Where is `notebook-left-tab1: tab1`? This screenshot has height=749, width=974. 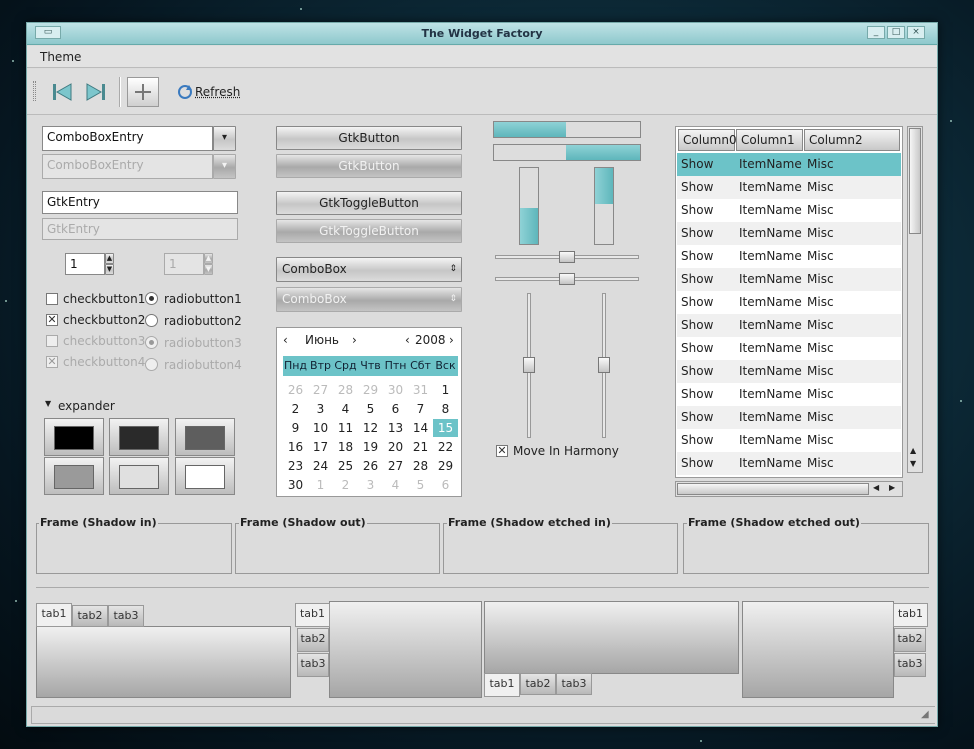 notebook-left-tab1: tab1 is located at coordinates (312, 615).